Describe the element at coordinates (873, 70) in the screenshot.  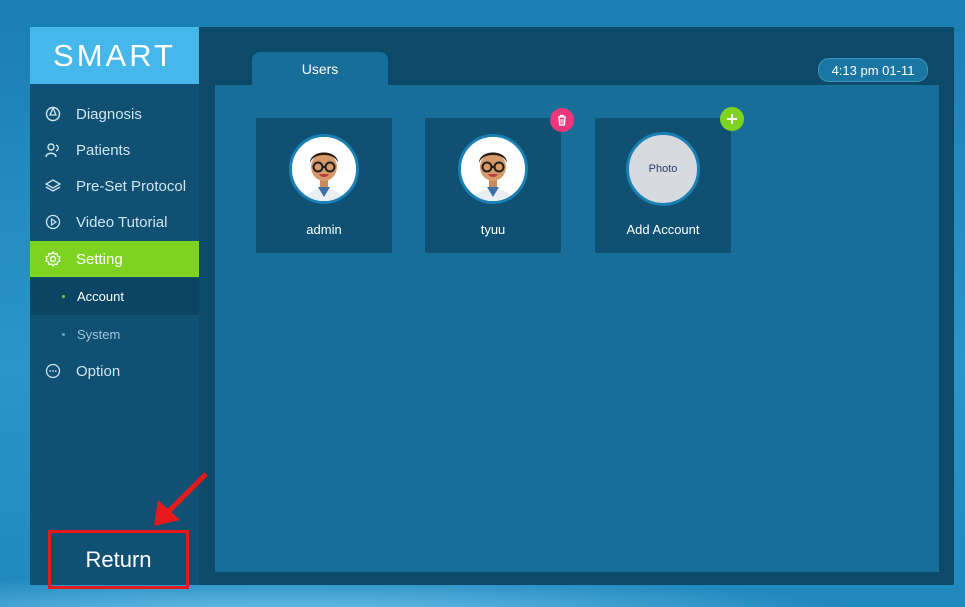
I see `clock-display: 4:13 pm 01-11` at that location.